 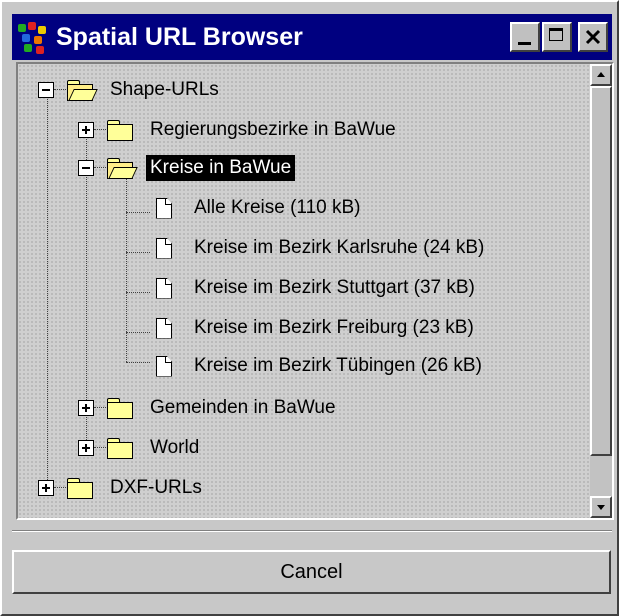 I want to click on tree-node-label: Alle Kreise (110 kB), so click(x=277, y=207).